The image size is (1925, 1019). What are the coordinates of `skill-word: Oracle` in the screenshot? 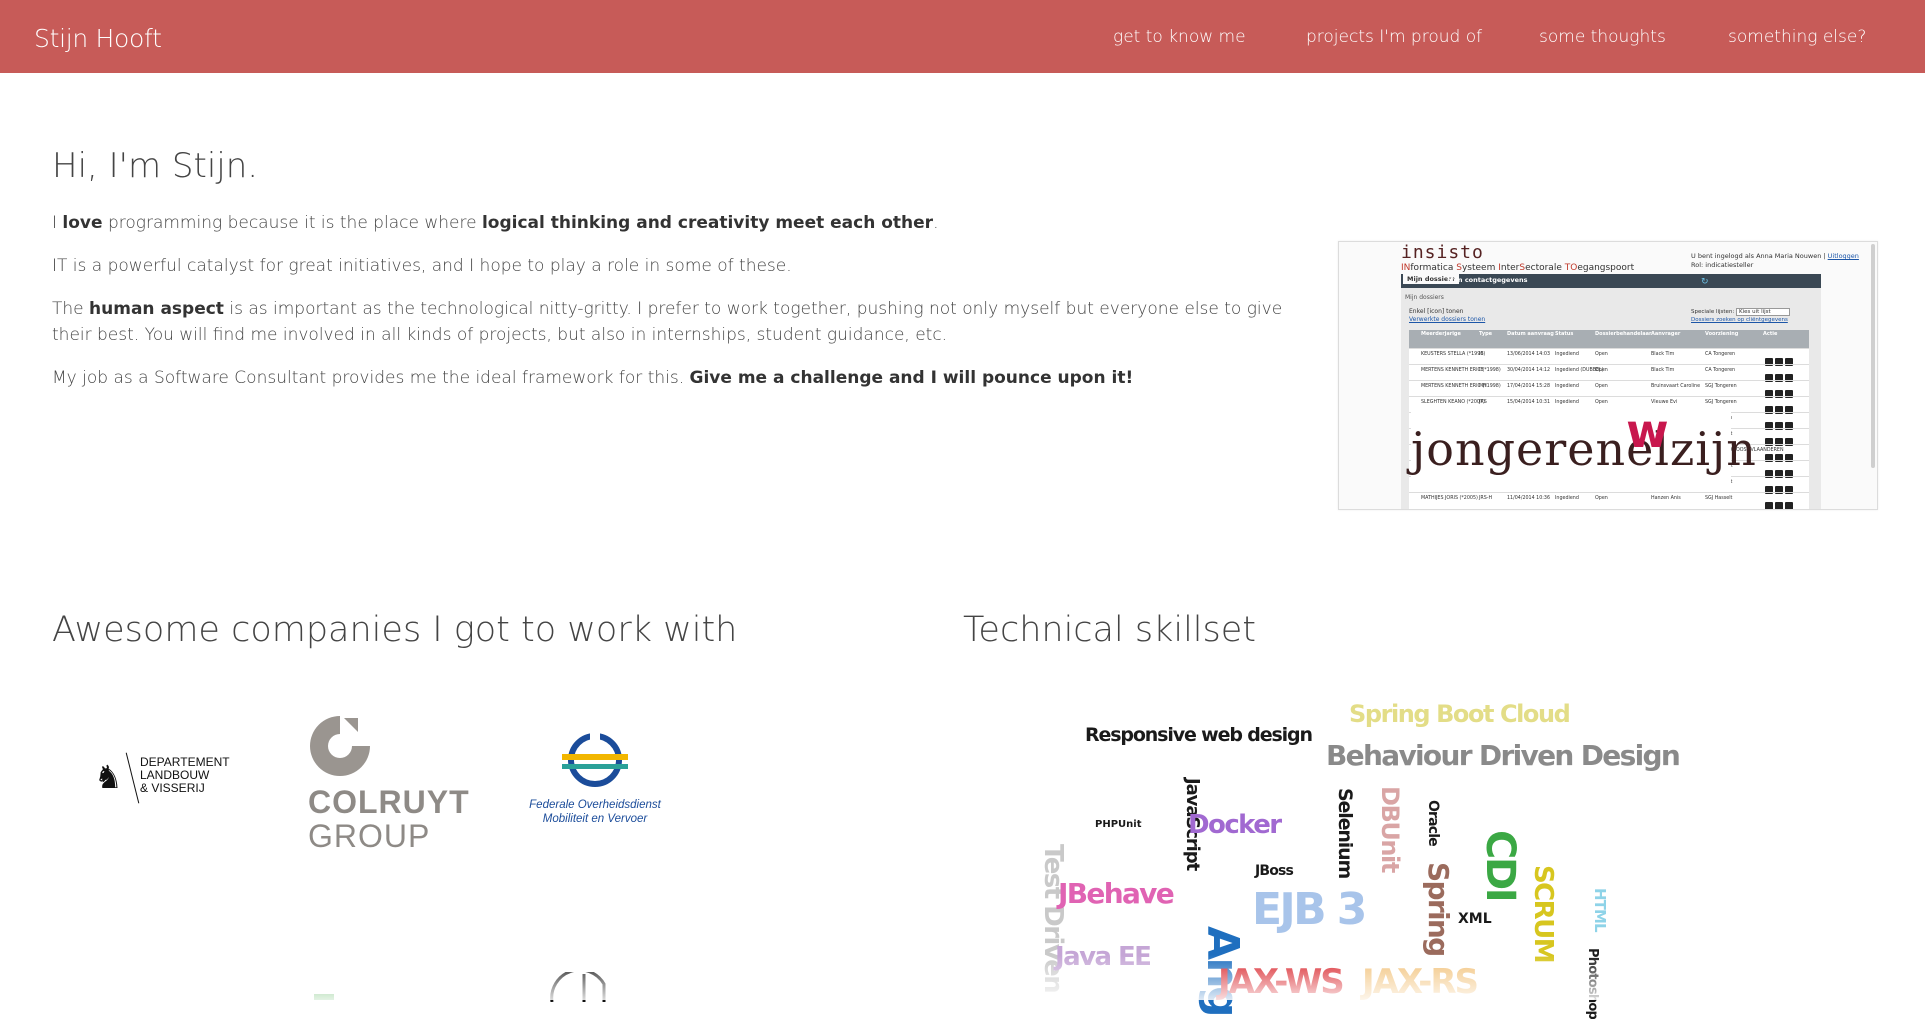 It's located at (1433, 823).